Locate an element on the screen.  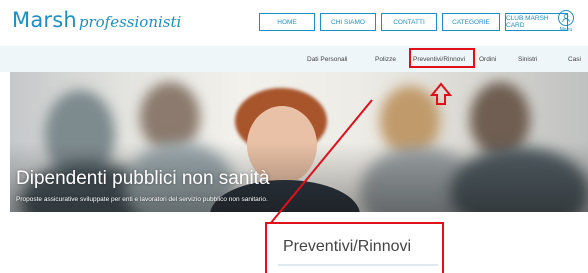
up-arrow-icon is located at coordinates (441, 93).